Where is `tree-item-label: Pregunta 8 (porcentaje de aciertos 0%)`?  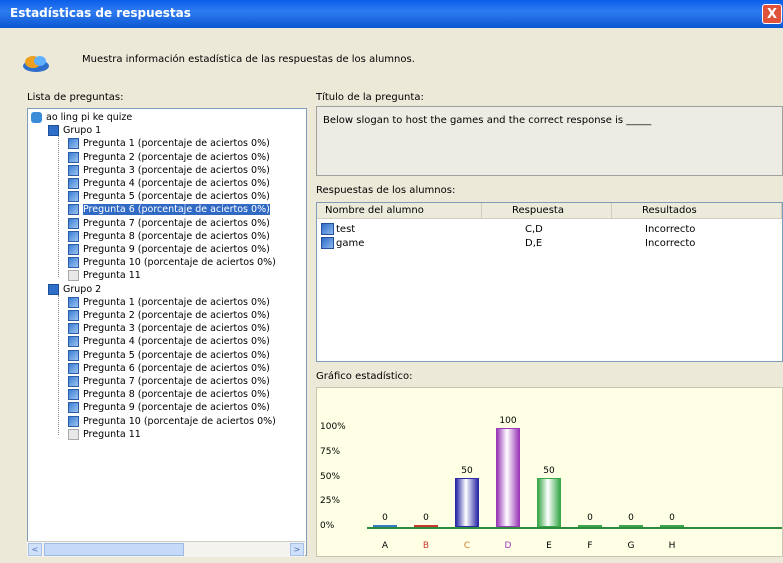
tree-item-label: Pregunta 8 (porcentaje de aciertos 0%) is located at coordinates (176, 236).